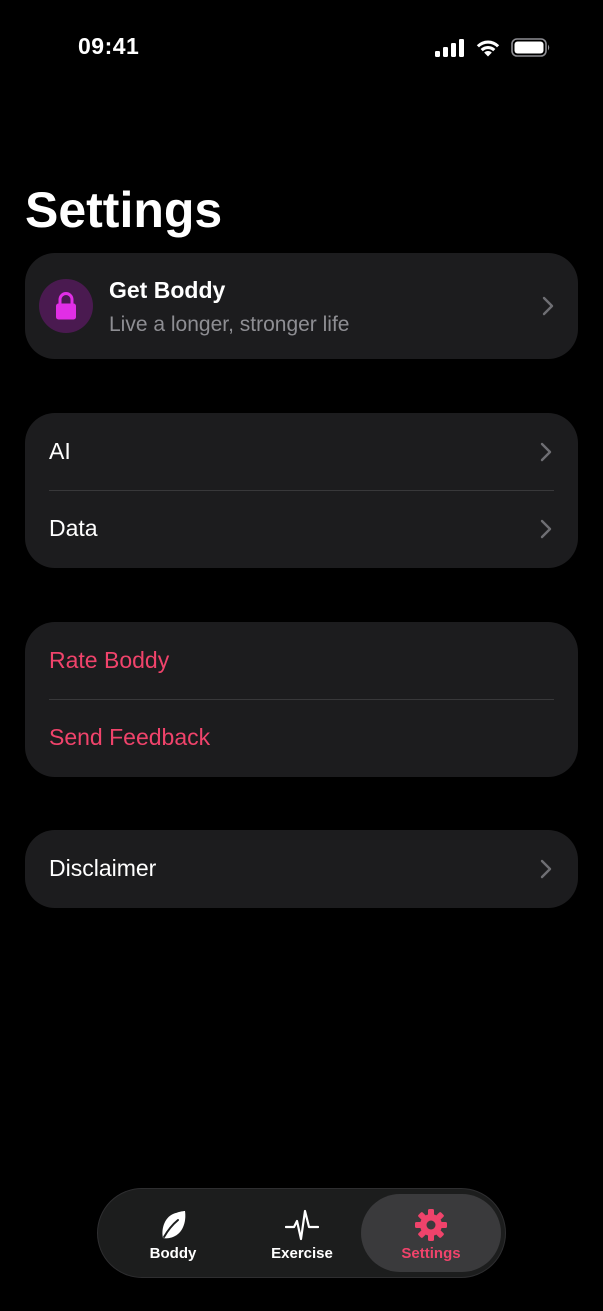 The image size is (603, 1311). I want to click on page-title: Settings, so click(124, 210).